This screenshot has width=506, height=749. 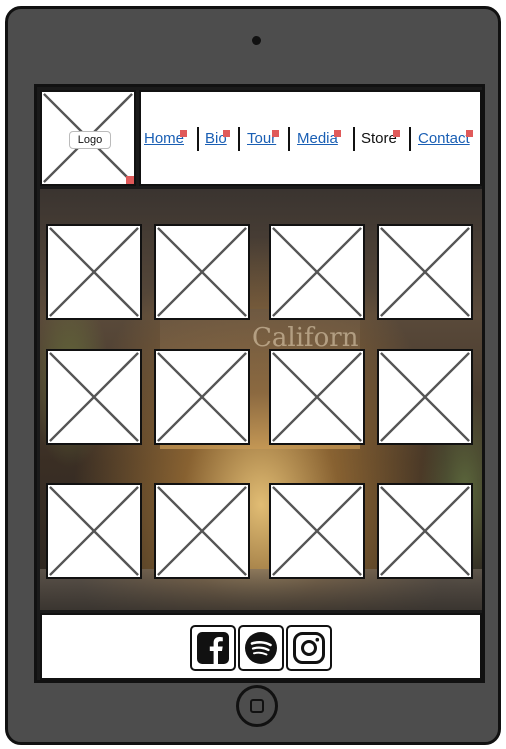 What do you see at coordinates (319, 139) in the screenshot?
I see `nav-item-media: Media` at bounding box center [319, 139].